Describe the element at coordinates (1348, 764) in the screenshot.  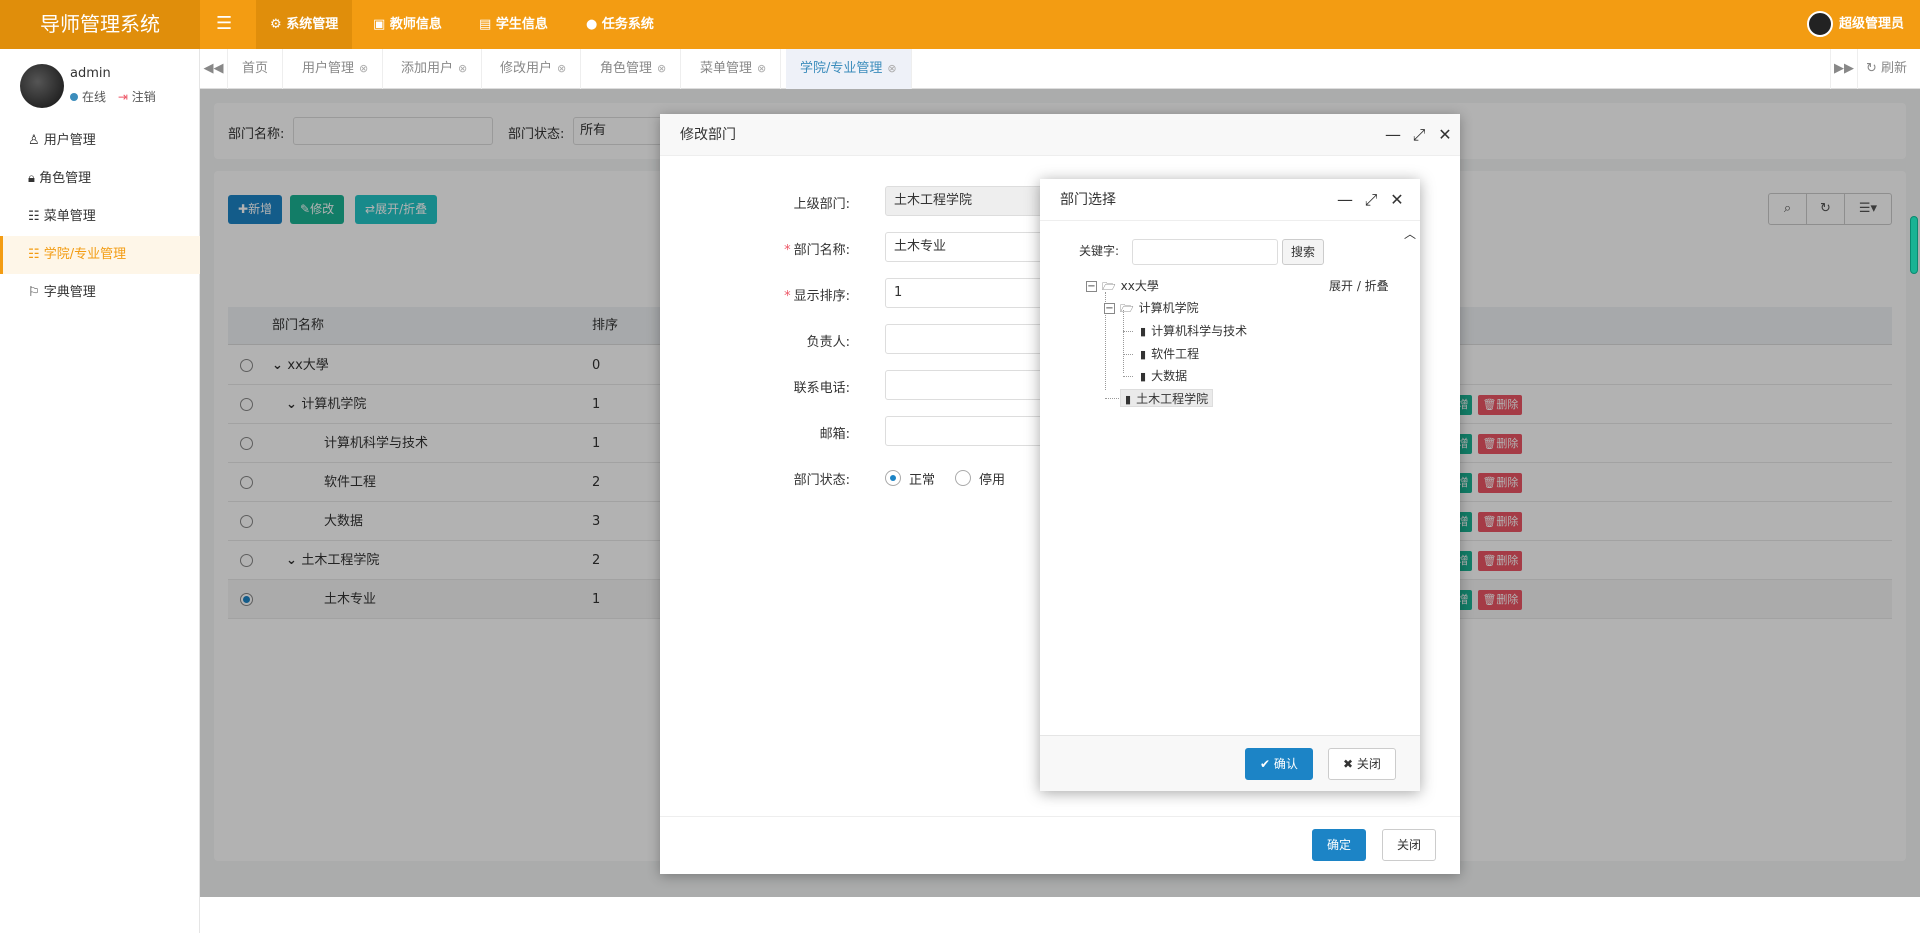
I see `close-icon: ✖` at that location.